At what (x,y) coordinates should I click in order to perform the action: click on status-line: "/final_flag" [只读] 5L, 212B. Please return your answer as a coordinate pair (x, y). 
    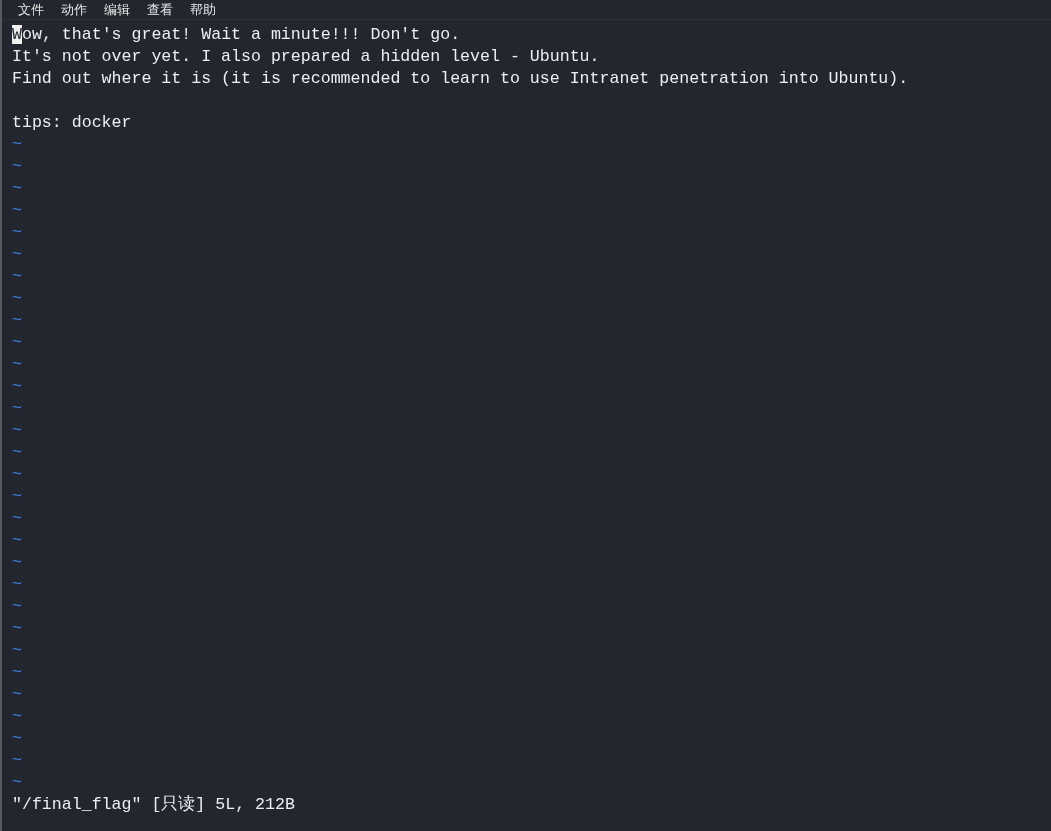
    Looking at the image, I should click on (153, 805).